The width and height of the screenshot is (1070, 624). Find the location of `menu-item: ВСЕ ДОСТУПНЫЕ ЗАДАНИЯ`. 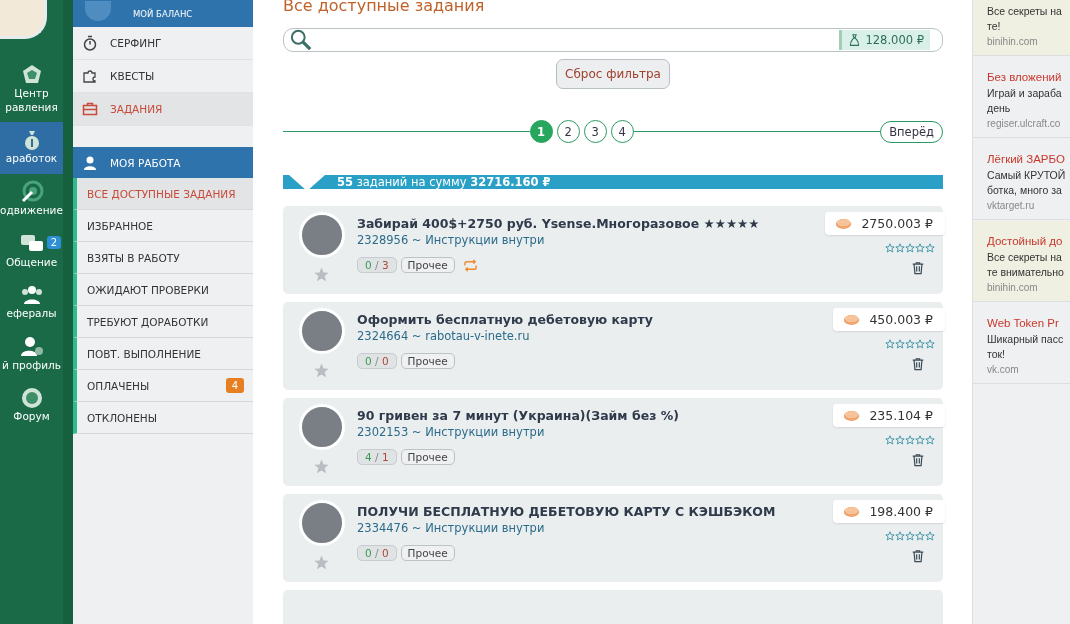

menu-item: ВСЕ ДОСТУПНЫЕ ЗАДАНИЯ is located at coordinates (163, 194).